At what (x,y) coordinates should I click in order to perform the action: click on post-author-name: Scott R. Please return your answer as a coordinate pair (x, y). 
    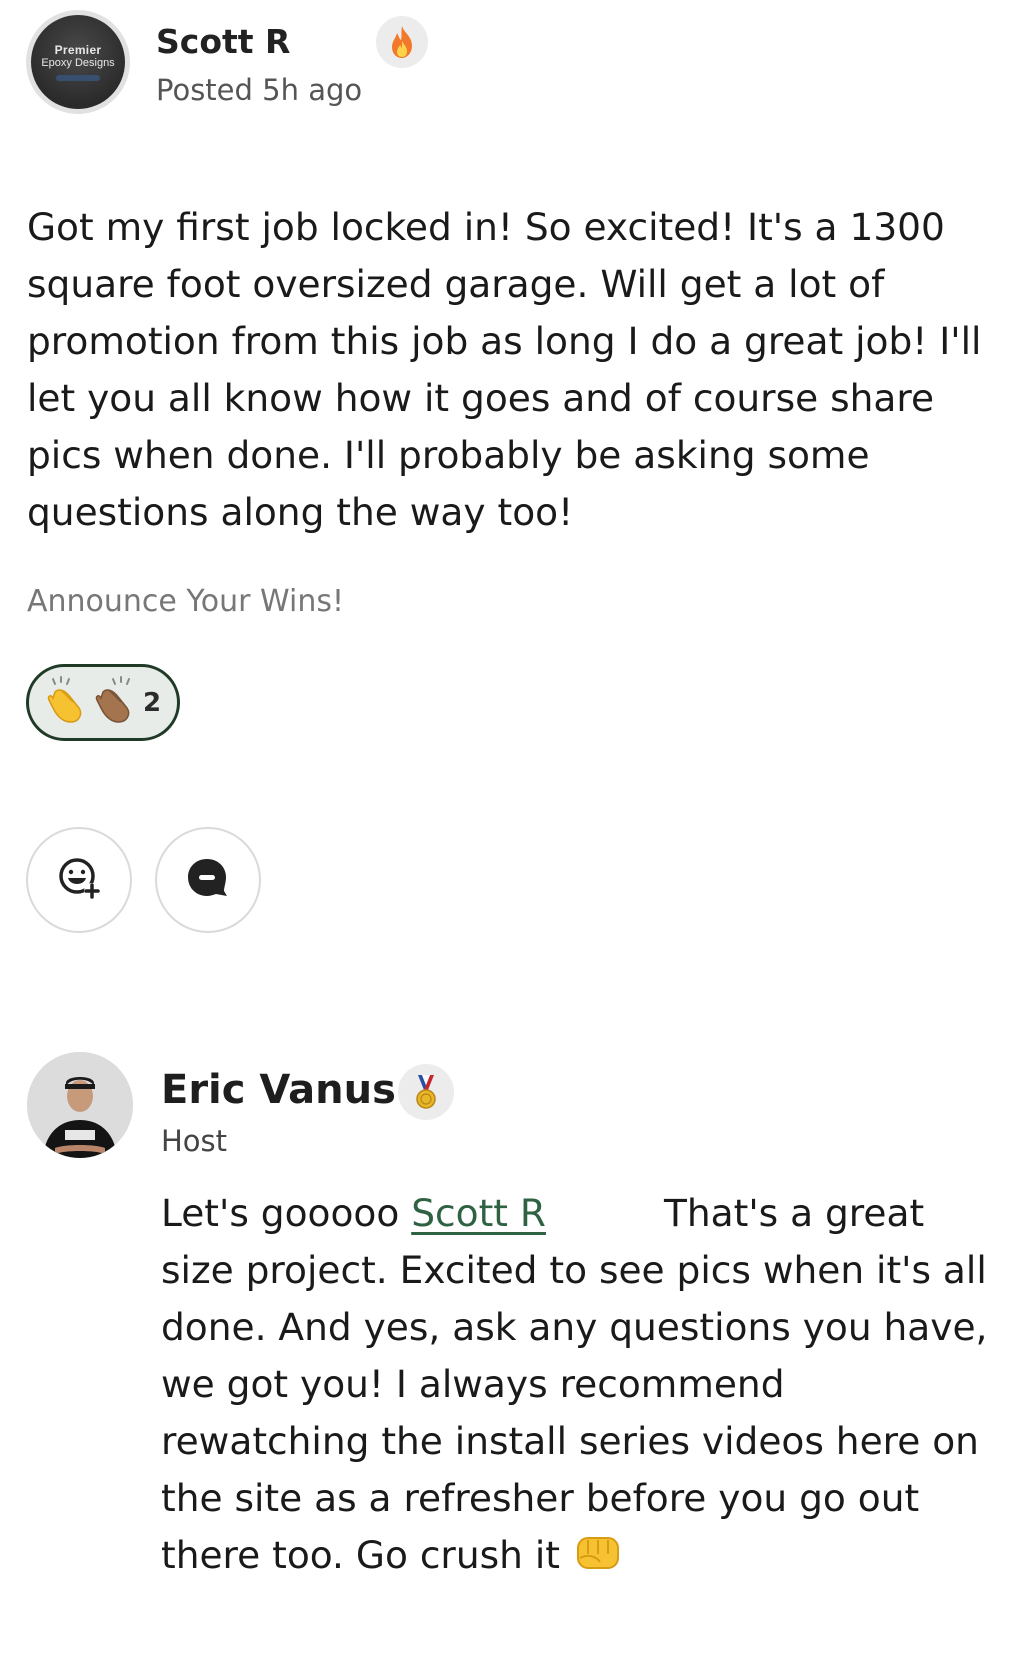
    Looking at the image, I should click on (223, 42).